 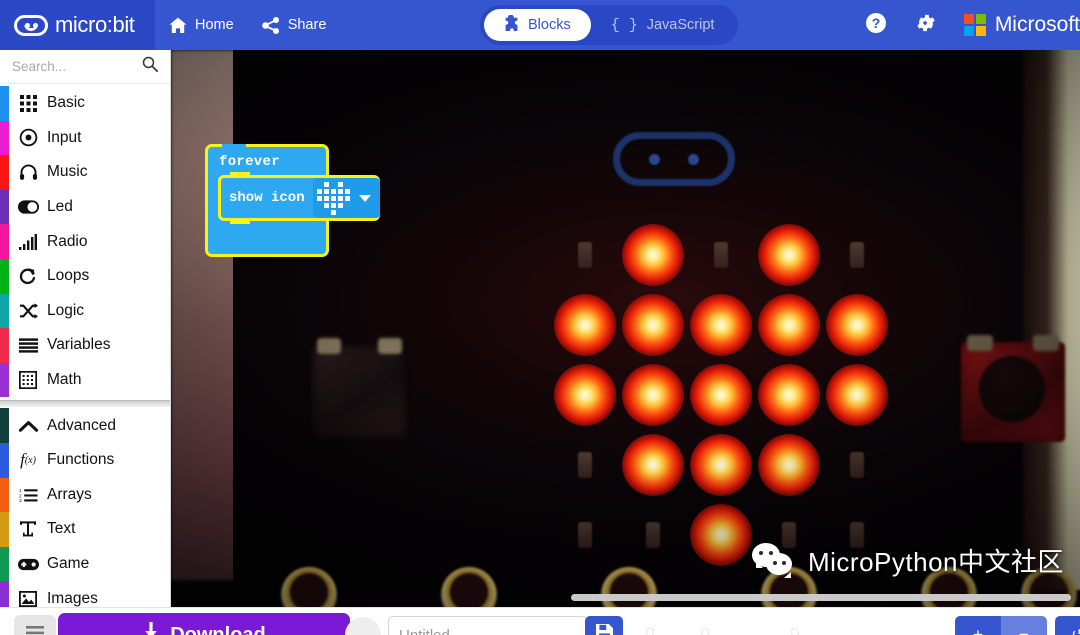 What do you see at coordinates (364, 198) in the screenshot?
I see `chevron-down-icon` at bounding box center [364, 198].